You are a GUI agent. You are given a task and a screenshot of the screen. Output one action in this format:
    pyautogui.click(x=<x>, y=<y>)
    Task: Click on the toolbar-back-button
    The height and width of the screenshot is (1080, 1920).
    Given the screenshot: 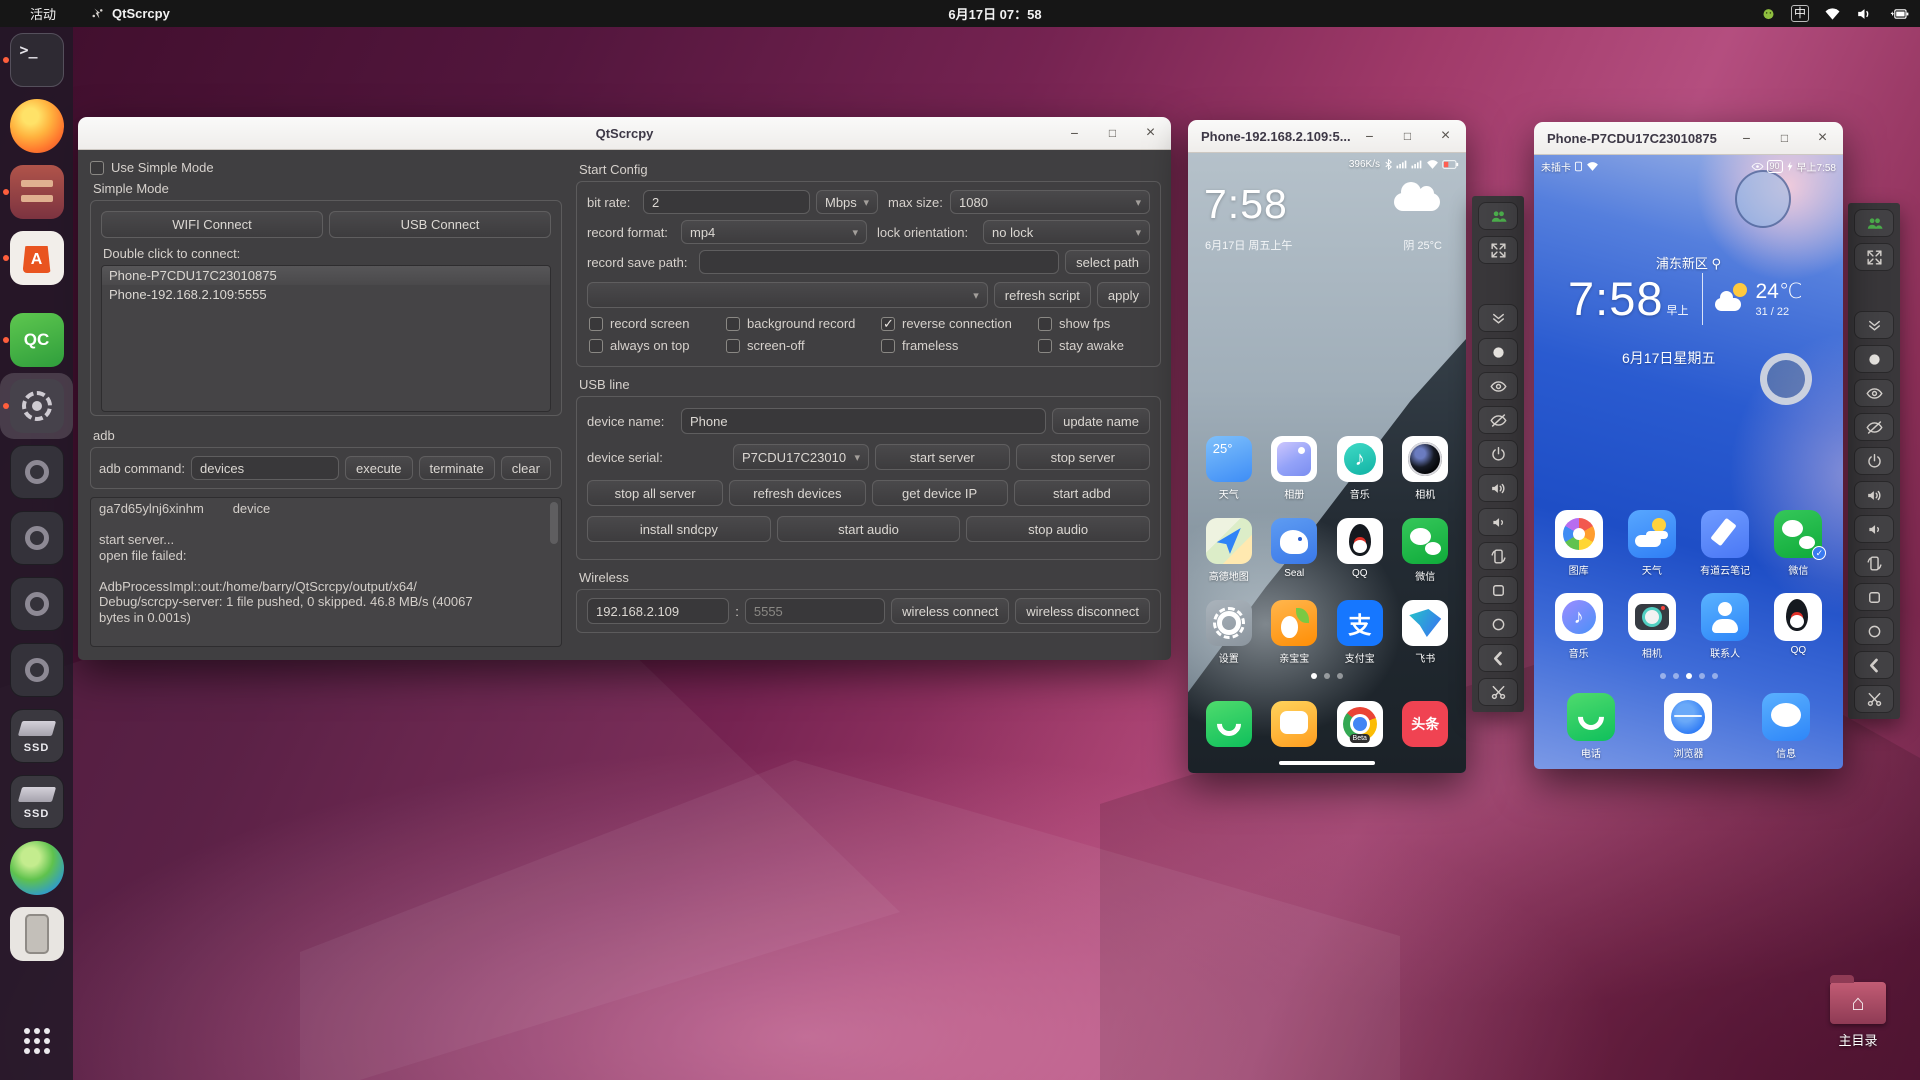 What is the action you would take?
    pyautogui.click(x=1874, y=665)
    